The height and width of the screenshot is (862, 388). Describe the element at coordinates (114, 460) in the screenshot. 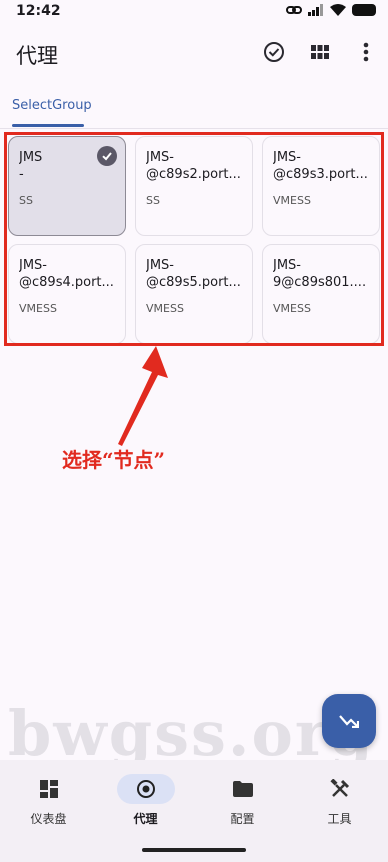

I see `annotation-text: 选择“节点”` at that location.